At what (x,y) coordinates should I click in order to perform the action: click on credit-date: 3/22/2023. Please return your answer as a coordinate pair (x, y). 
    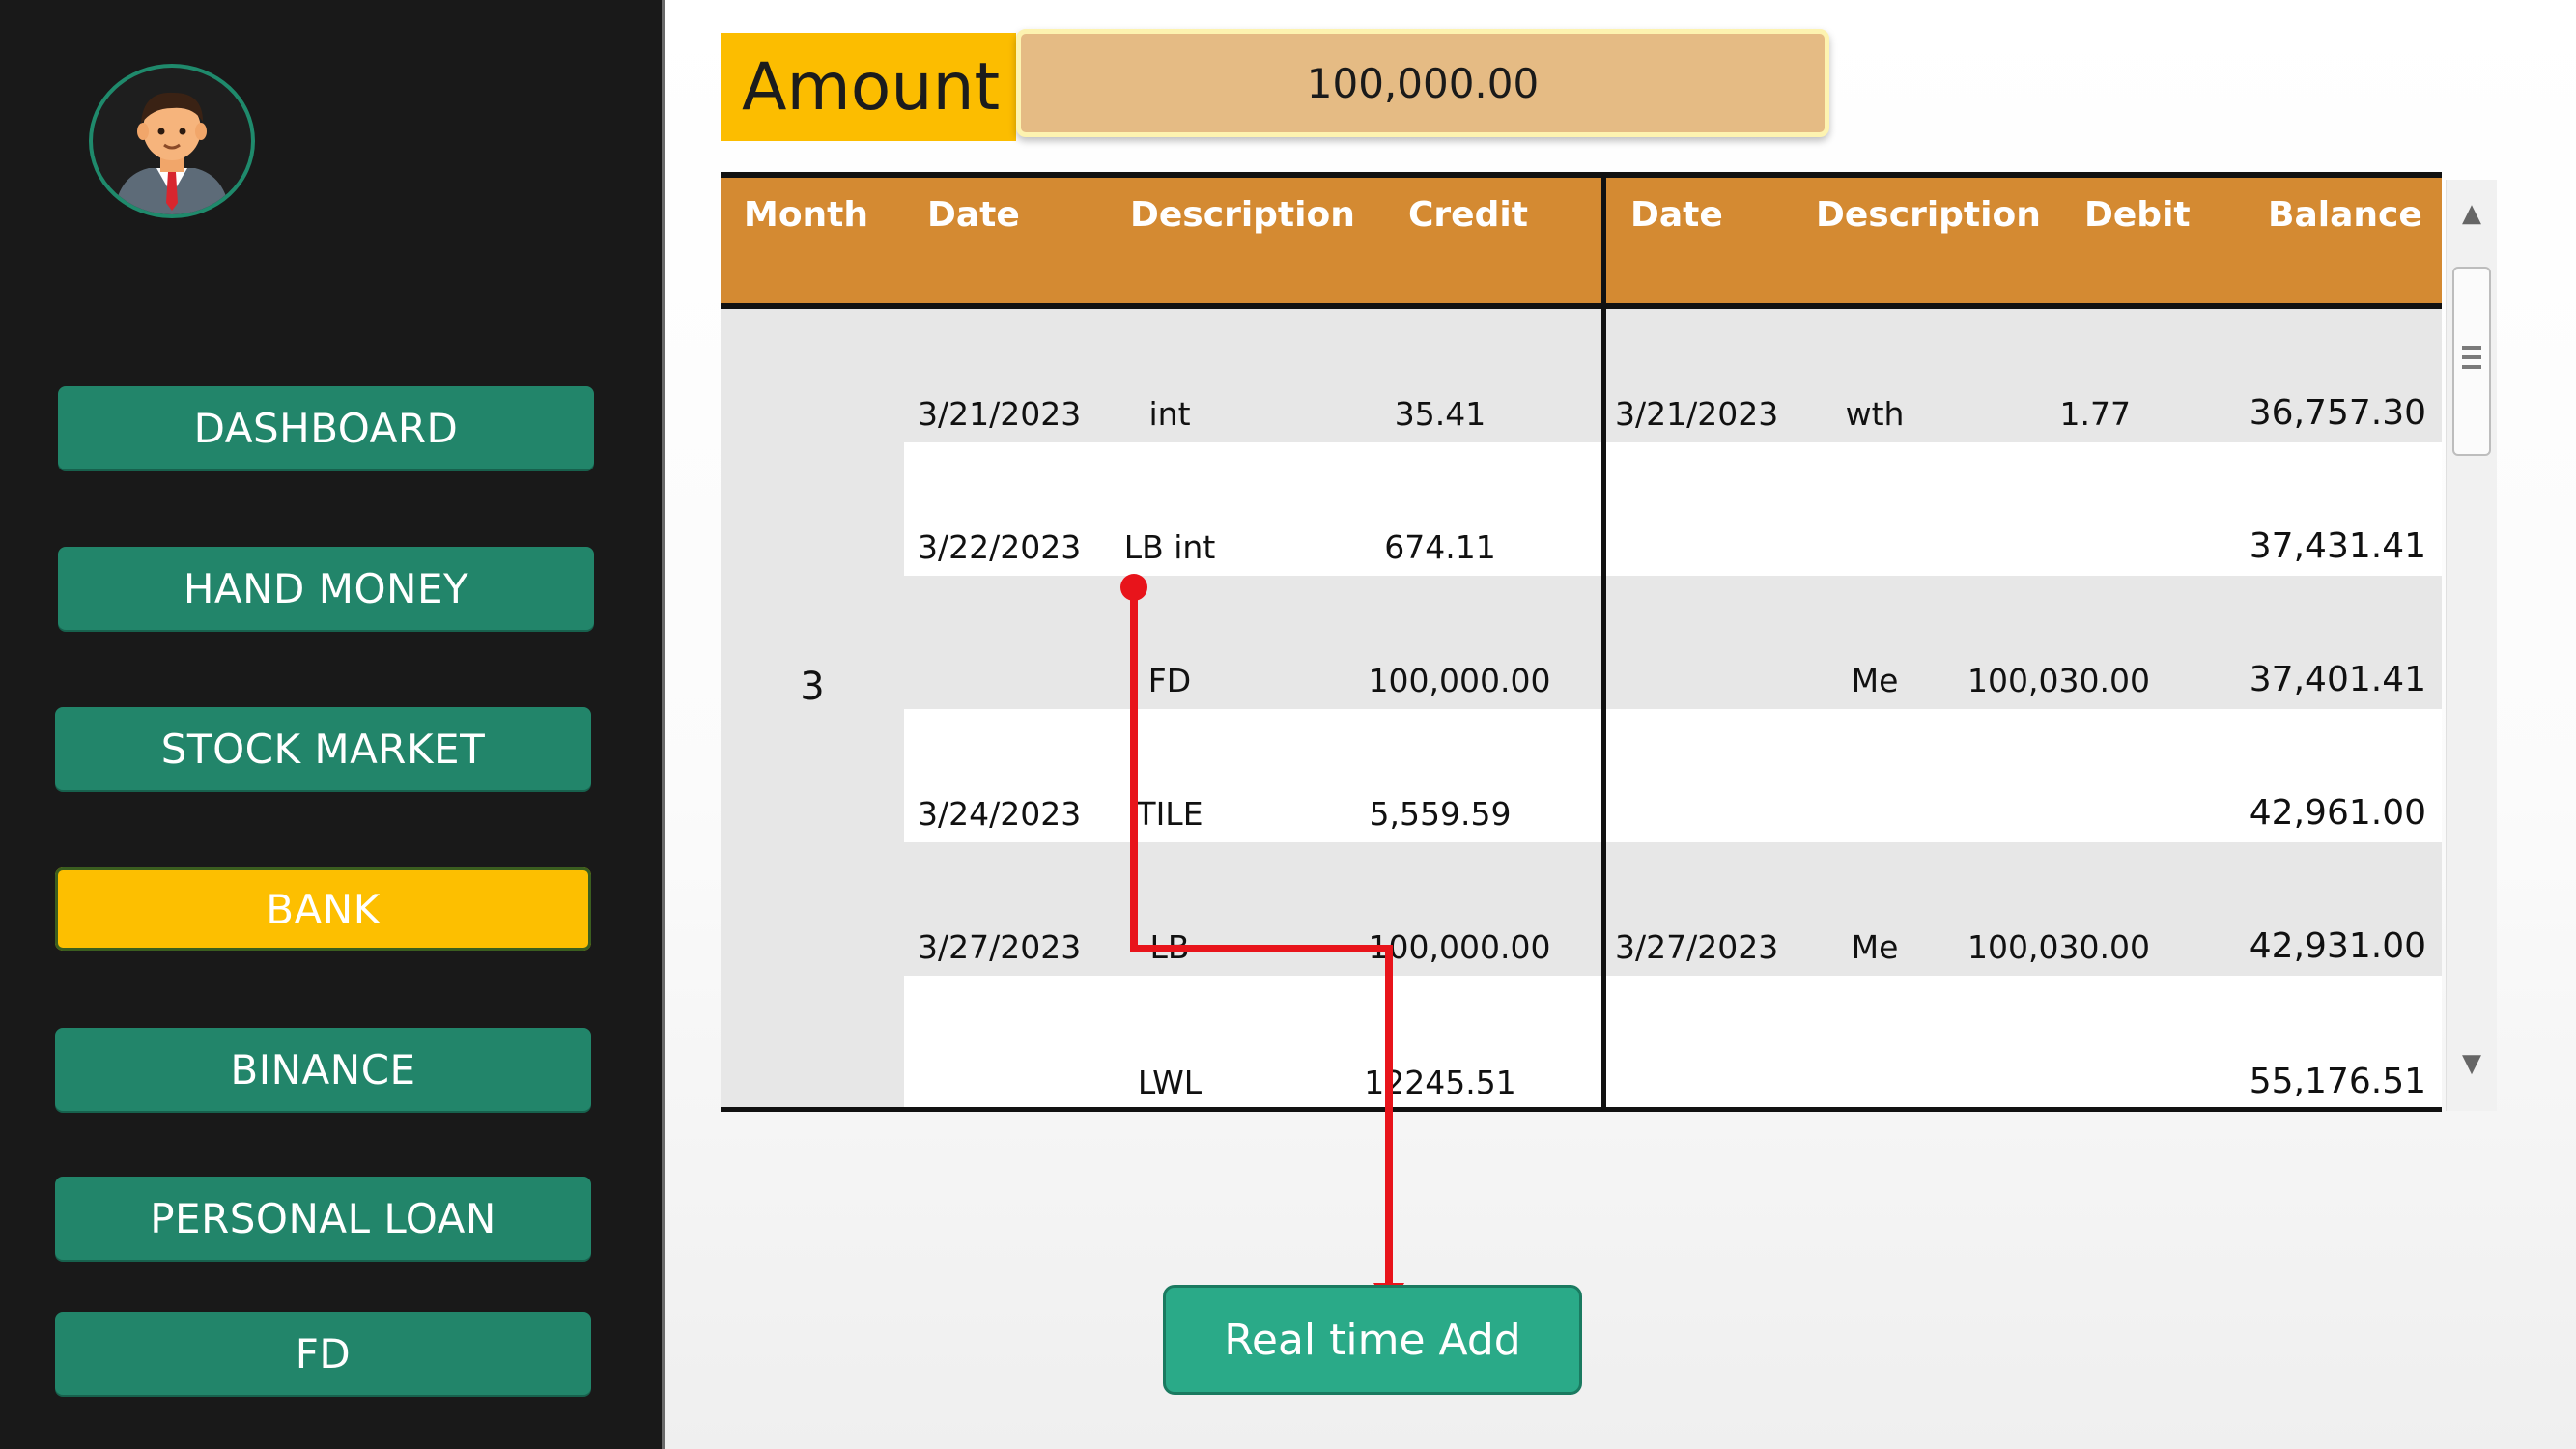
    Looking at the image, I should click on (1000, 547).